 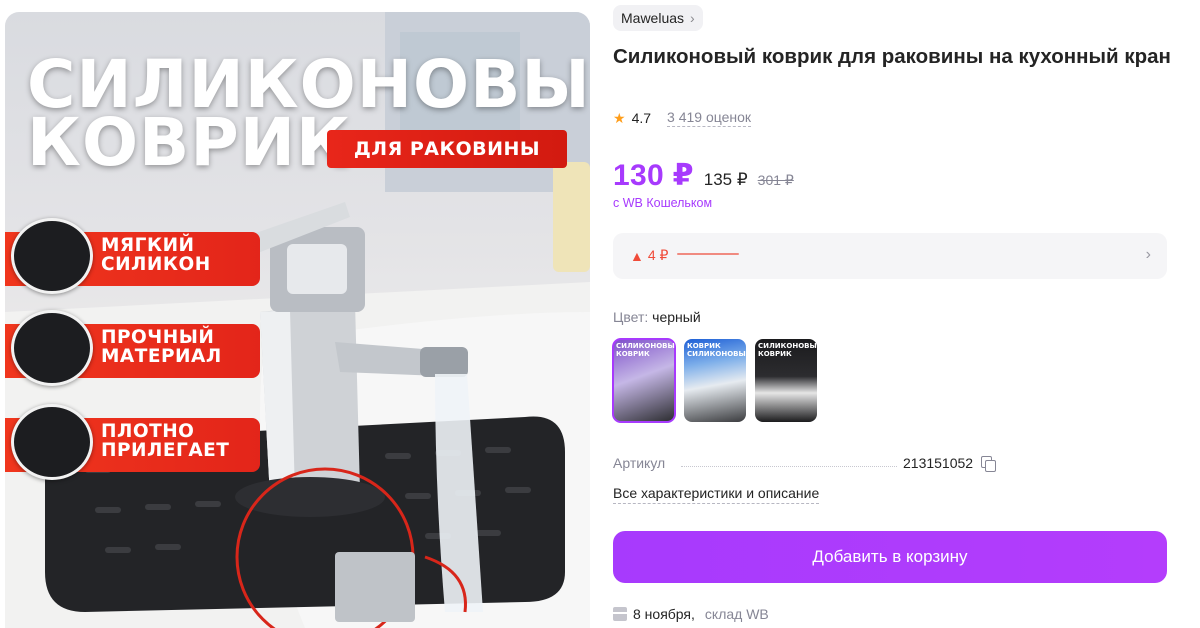 I want to click on price-change-value: 4 ₽, so click(x=658, y=255).